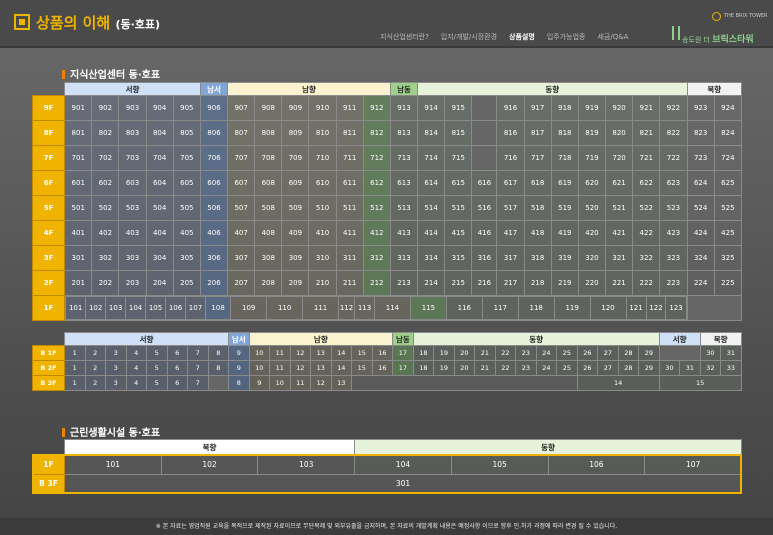 Image resolution: width=773 pixels, height=535 pixels. What do you see at coordinates (510, 158) in the screenshot?
I see `unit-cell: 716` at bounding box center [510, 158].